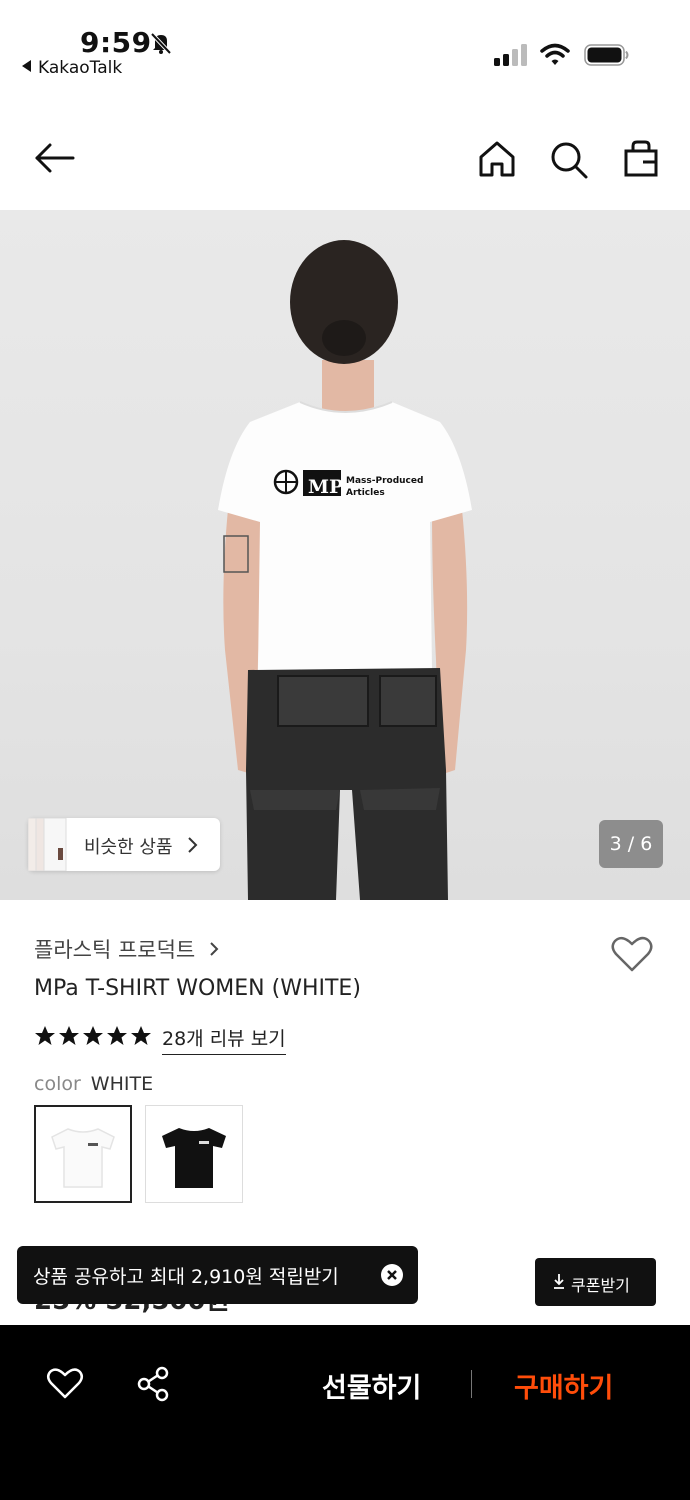  Describe the element at coordinates (128, 847) in the screenshot. I see `similar-products-label: 비슷한 상품` at that location.